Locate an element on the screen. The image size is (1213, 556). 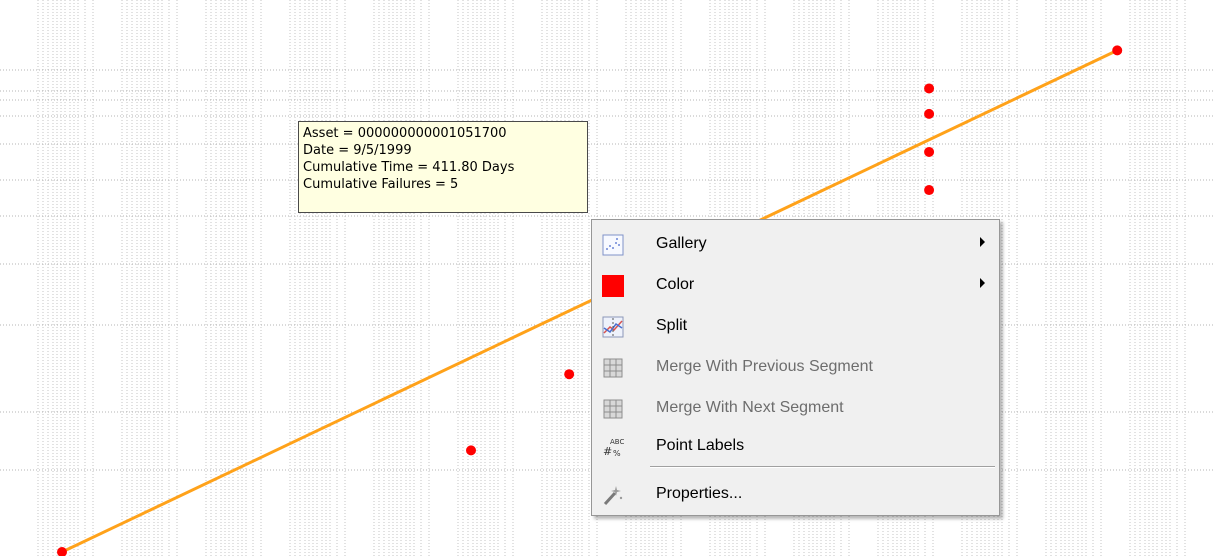
menu-separator is located at coordinates (822, 467).